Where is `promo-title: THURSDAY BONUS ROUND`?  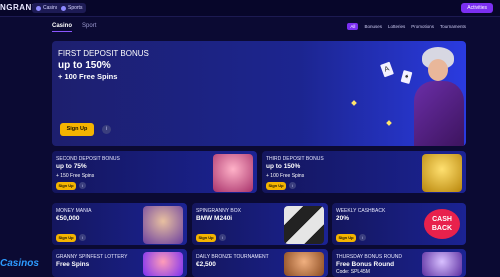 promo-title: THURSDAY BONUS ROUND is located at coordinates (369, 257).